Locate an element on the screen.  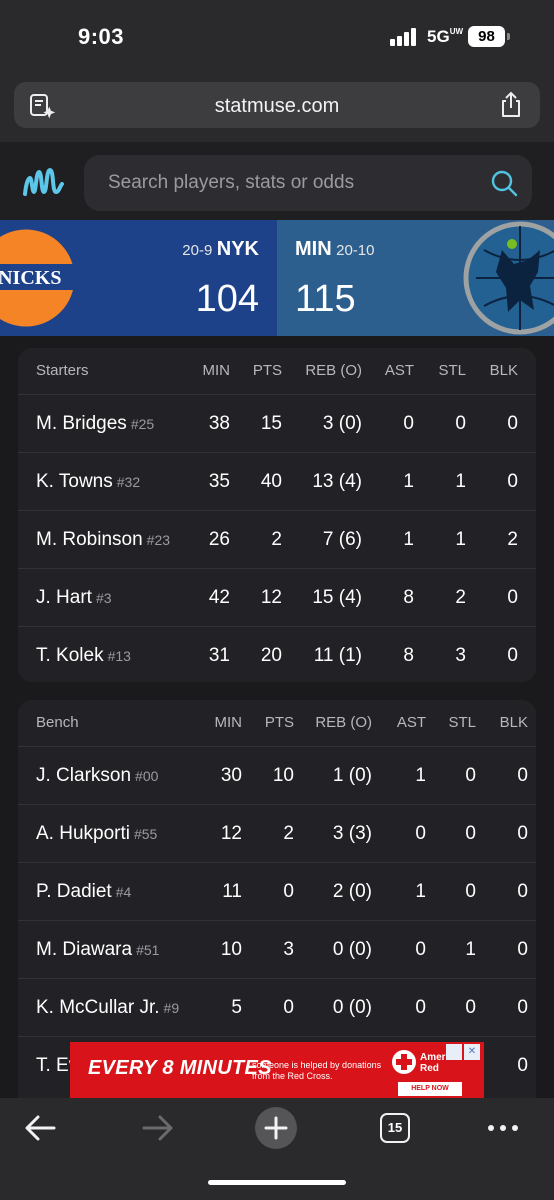
share-icon is located at coordinates (511, 105).